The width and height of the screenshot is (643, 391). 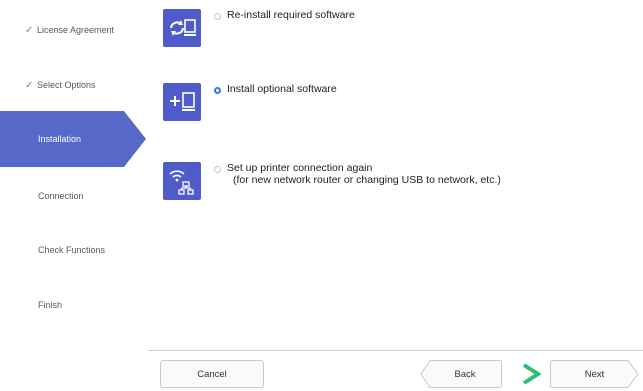 I want to click on add-software-icon, so click(x=182, y=102).